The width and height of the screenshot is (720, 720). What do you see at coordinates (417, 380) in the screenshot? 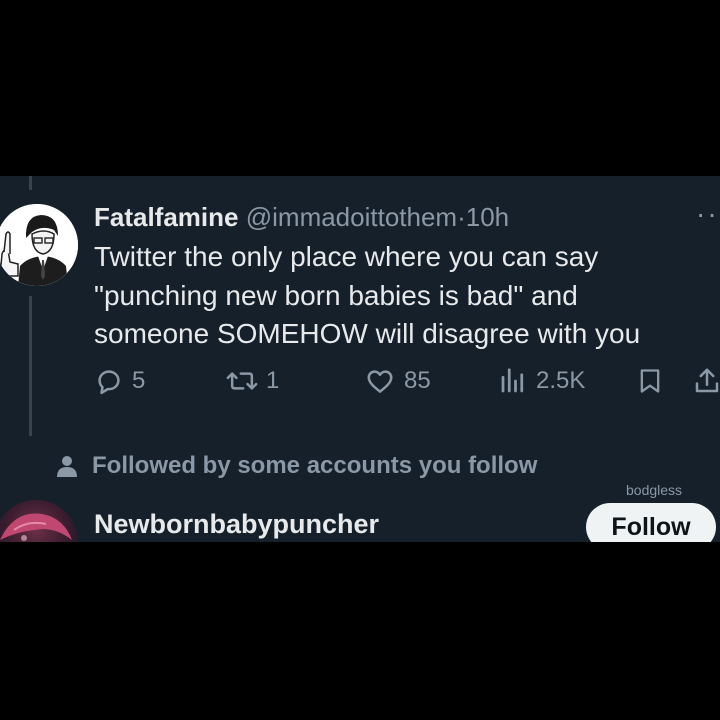
I see `like-count: 85` at bounding box center [417, 380].